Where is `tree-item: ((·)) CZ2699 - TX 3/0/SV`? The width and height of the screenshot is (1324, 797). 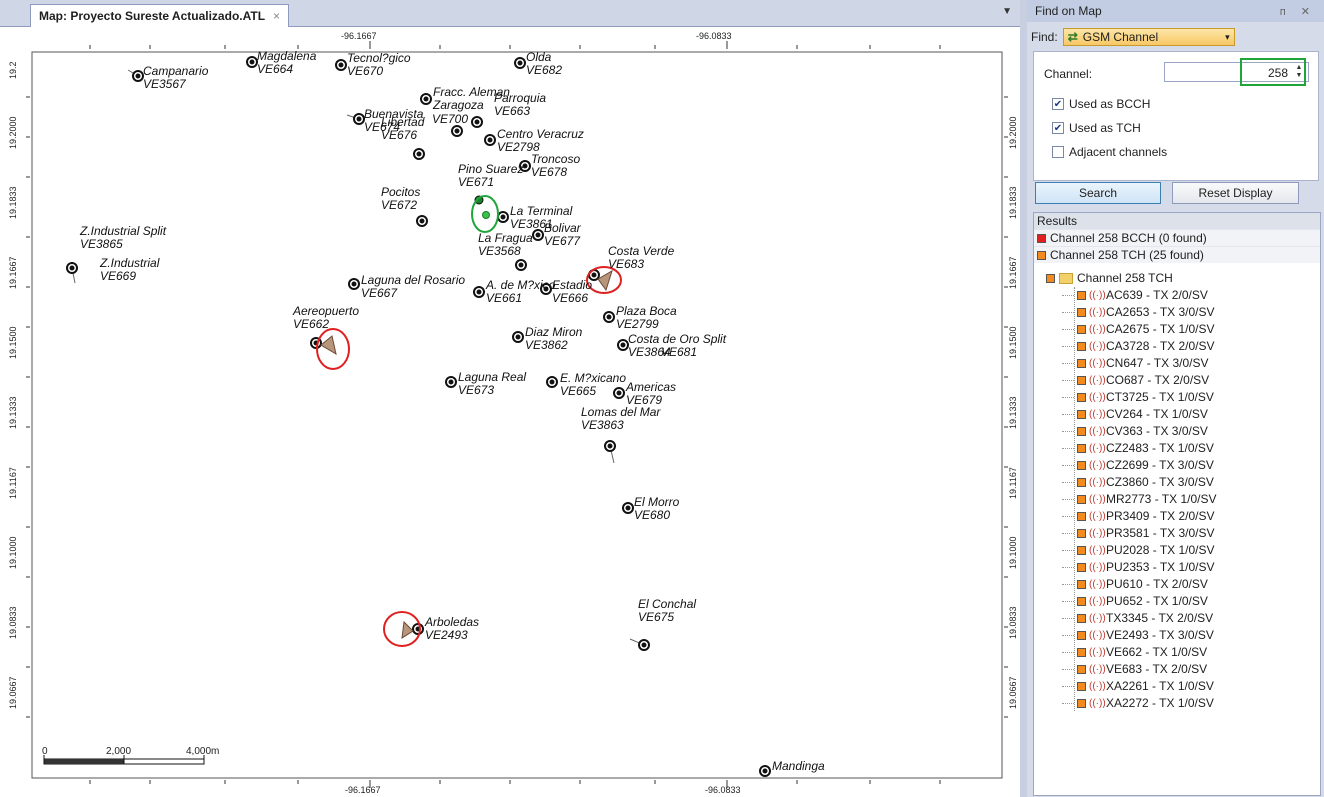
tree-item: ((·)) CZ2699 - TX 3/0/SV is located at coordinates (1138, 465).